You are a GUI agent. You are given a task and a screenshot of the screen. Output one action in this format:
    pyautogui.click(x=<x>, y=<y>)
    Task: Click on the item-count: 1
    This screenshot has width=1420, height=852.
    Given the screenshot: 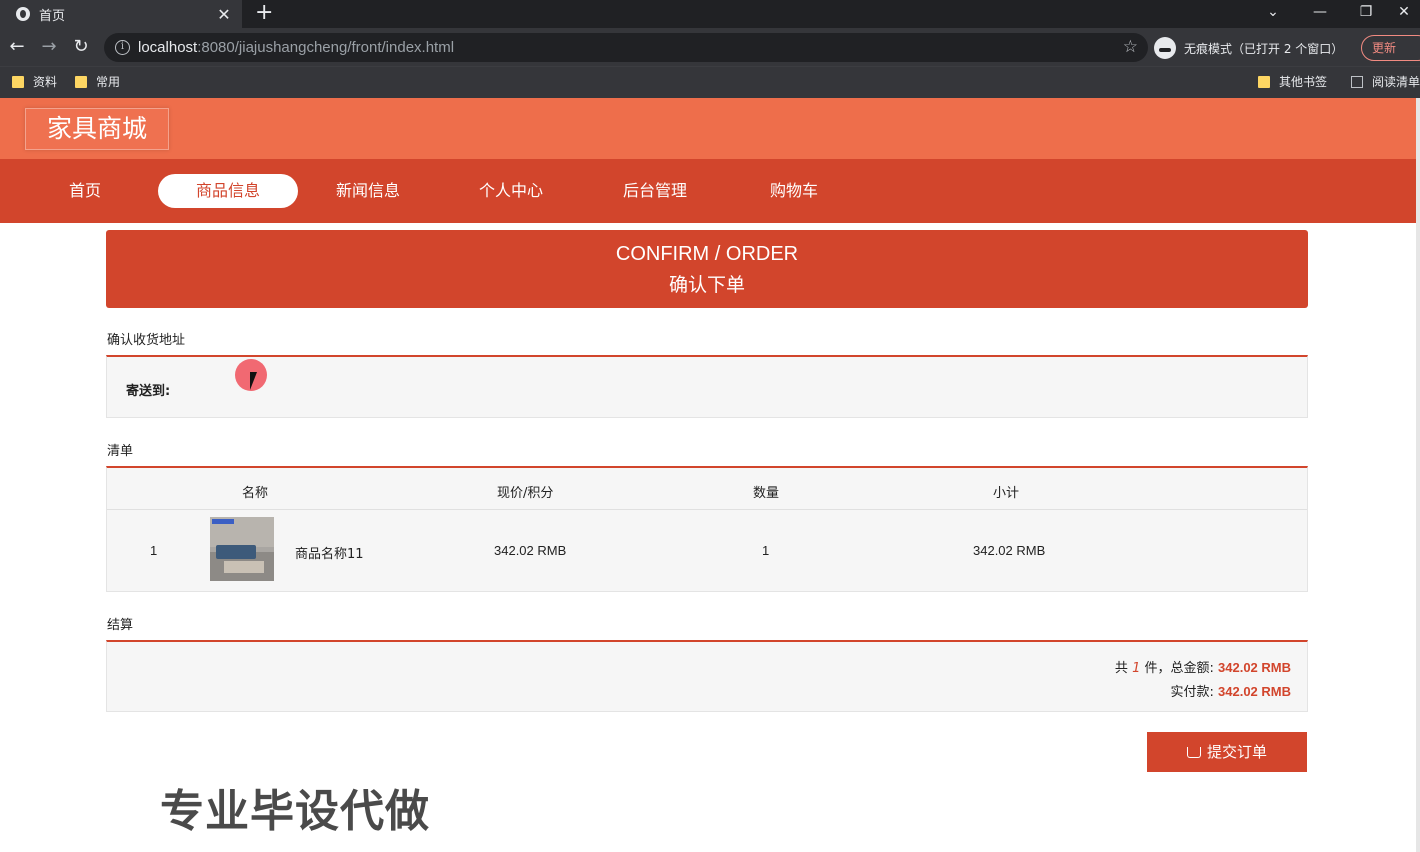 What is the action you would take?
    pyautogui.click(x=1136, y=668)
    